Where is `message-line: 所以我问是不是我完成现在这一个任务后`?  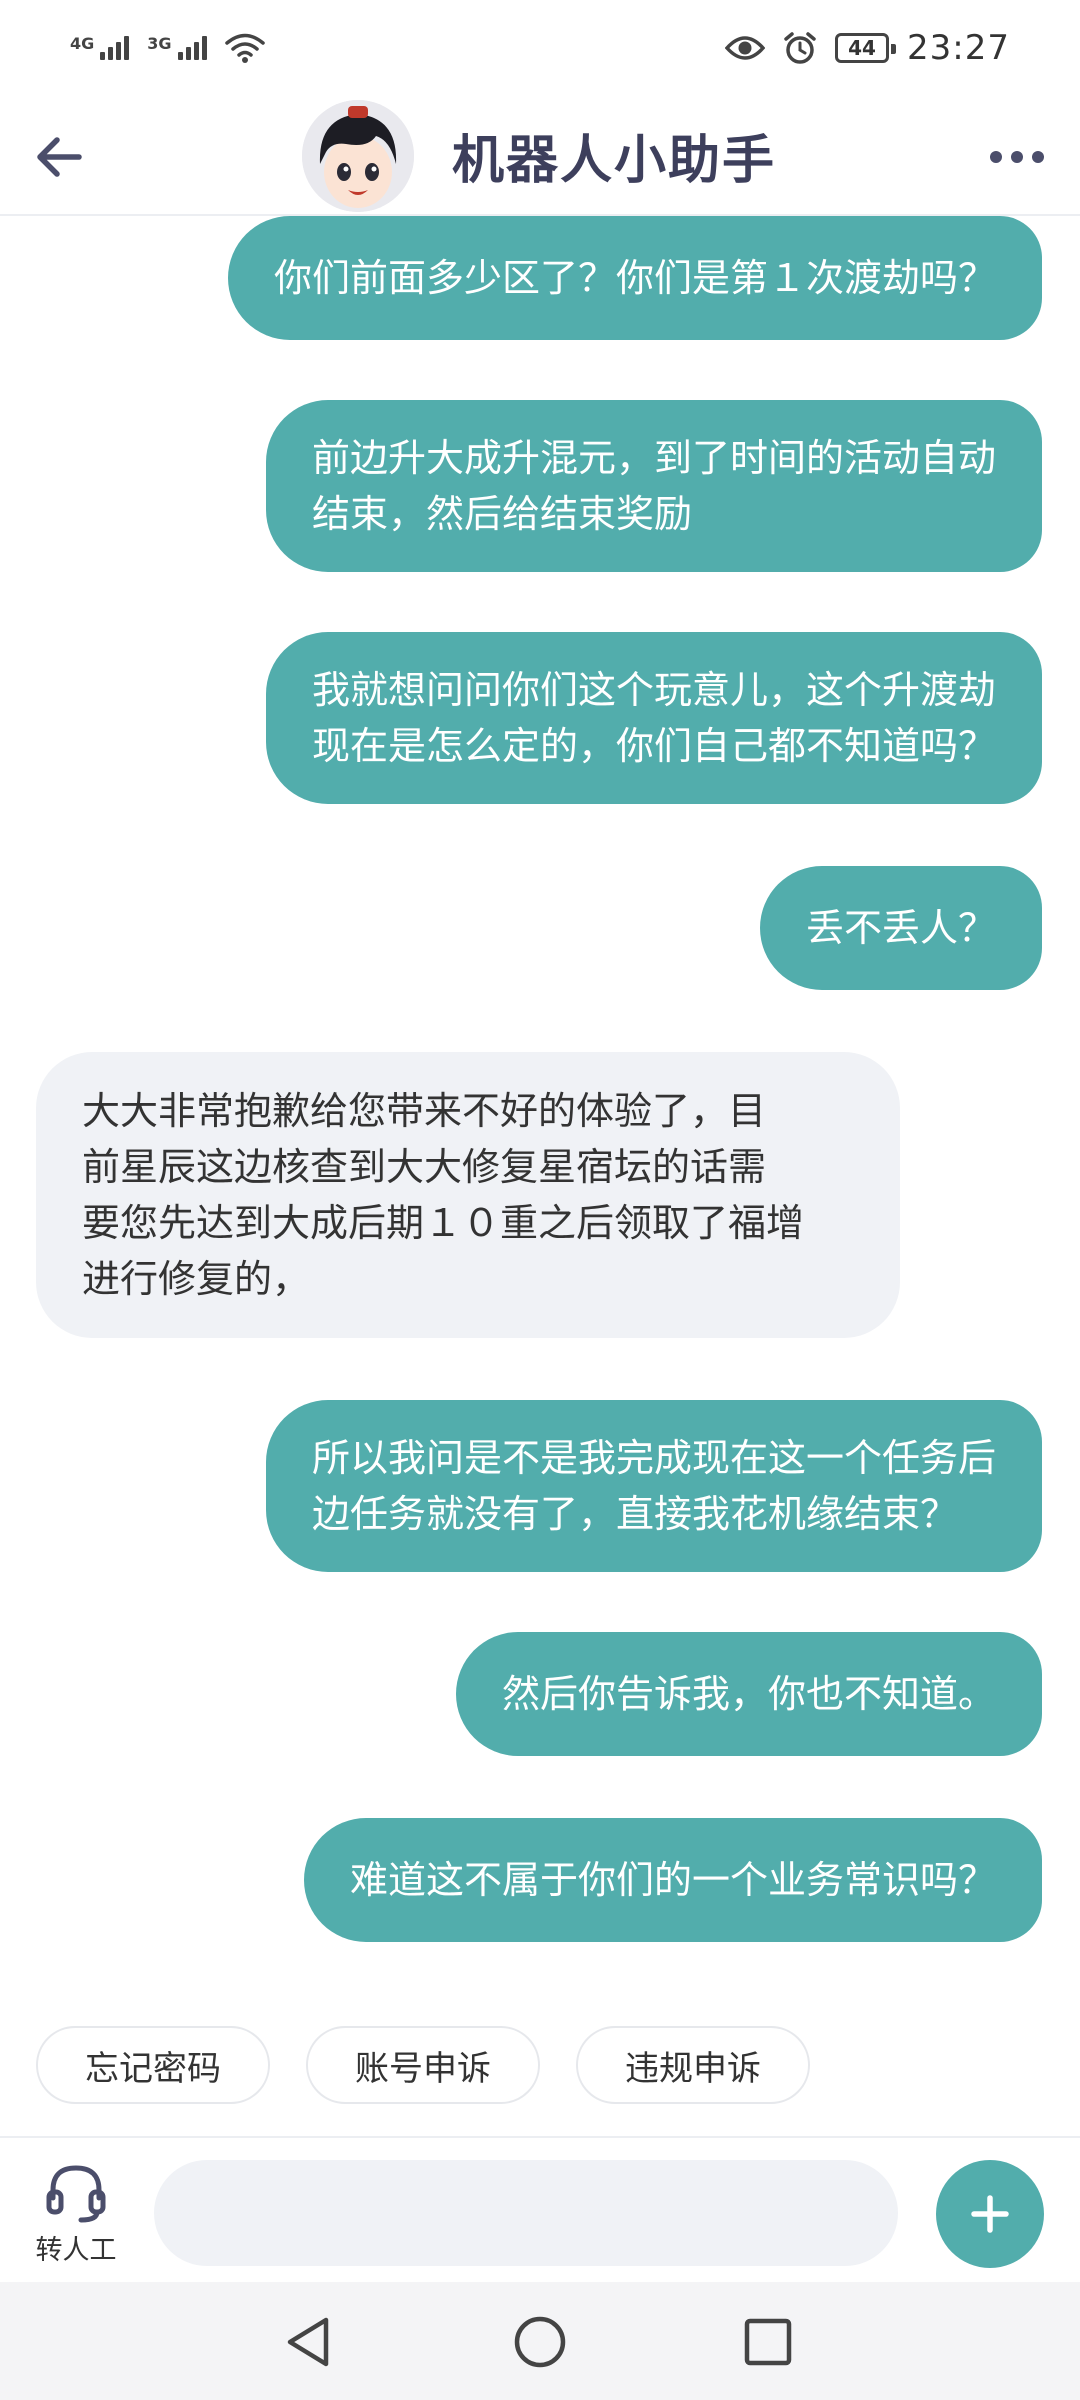
message-line: 所以我问是不是我完成现在这一个任务后 is located at coordinates (653, 1458).